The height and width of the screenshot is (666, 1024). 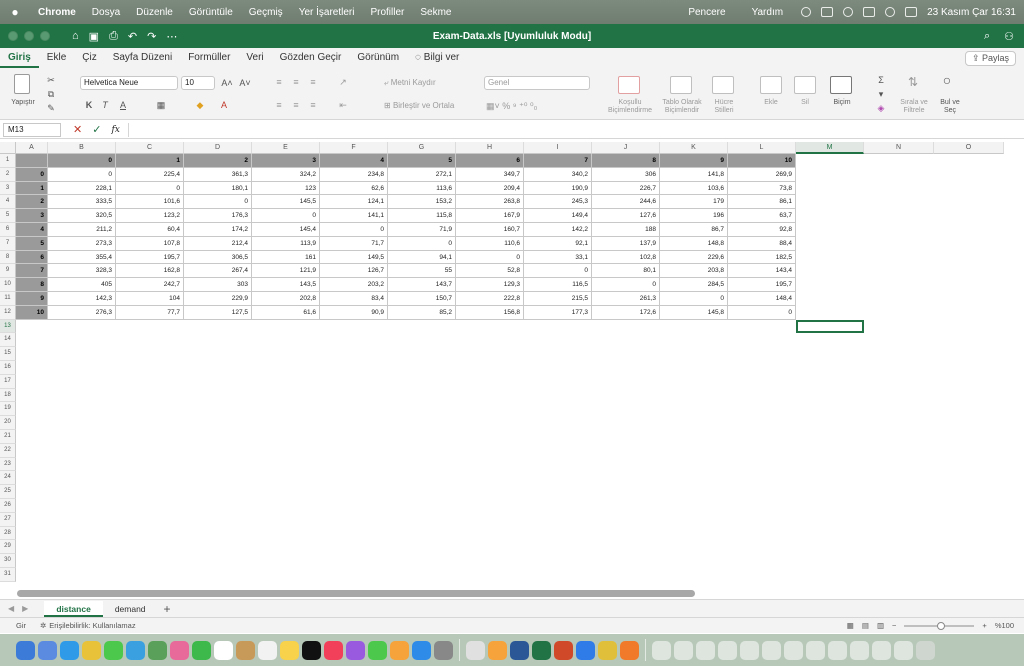 What do you see at coordinates (82, 216) in the screenshot?
I see `table-cell: 320,5` at bounding box center [82, 216].